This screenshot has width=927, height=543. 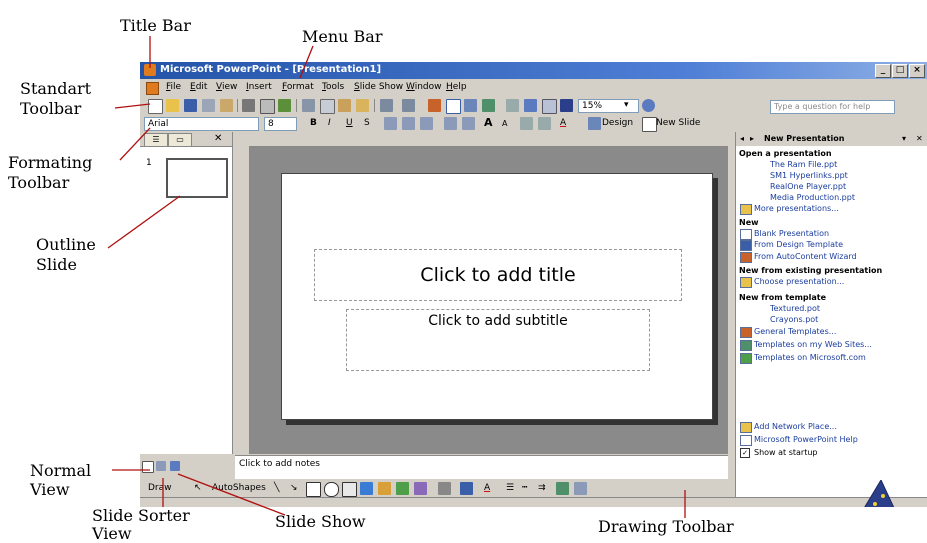 I want to click on format-painter-icon, so click(x=362, y=105).